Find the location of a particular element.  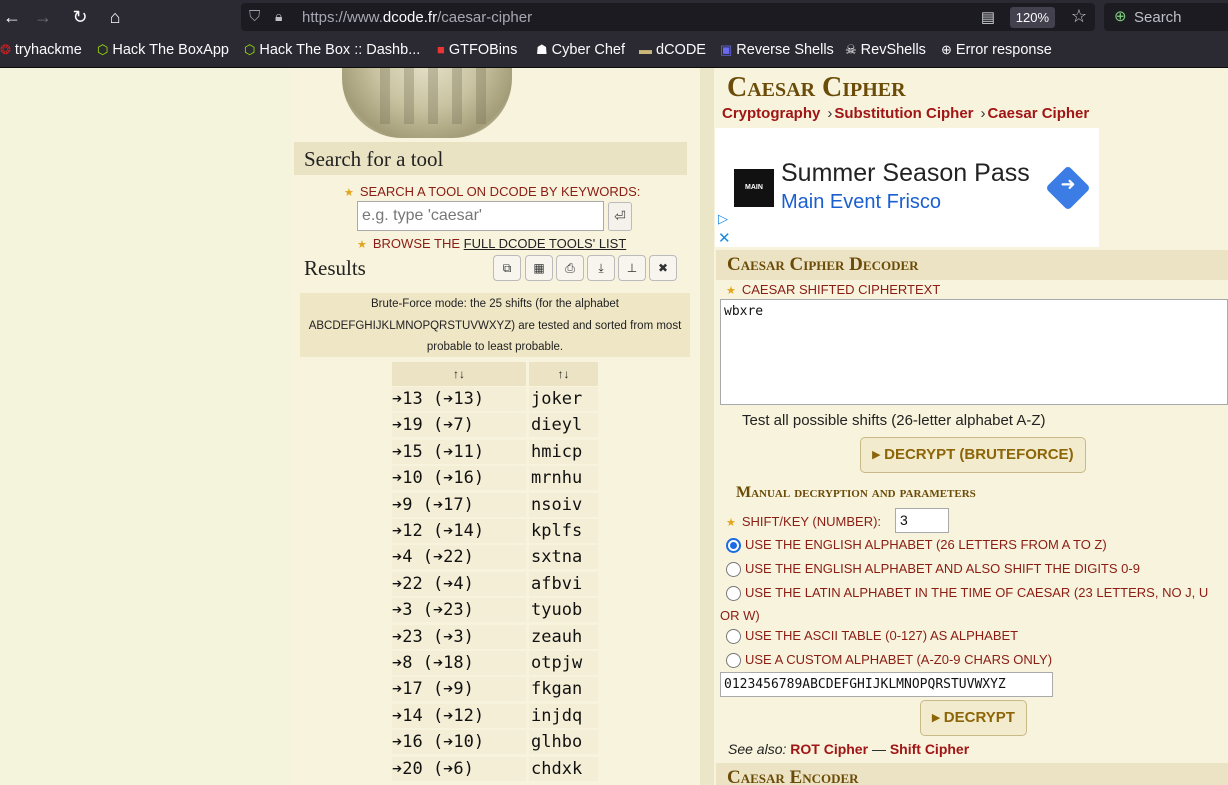

table-row: ➔13 (➔13) joker is located at coordinates (495, 399).